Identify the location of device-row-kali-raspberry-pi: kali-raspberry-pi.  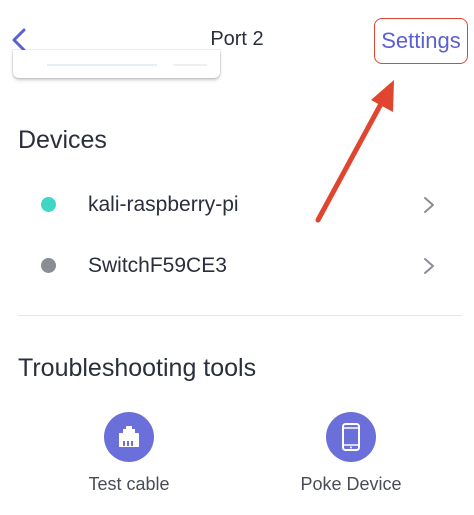
(237, 205).